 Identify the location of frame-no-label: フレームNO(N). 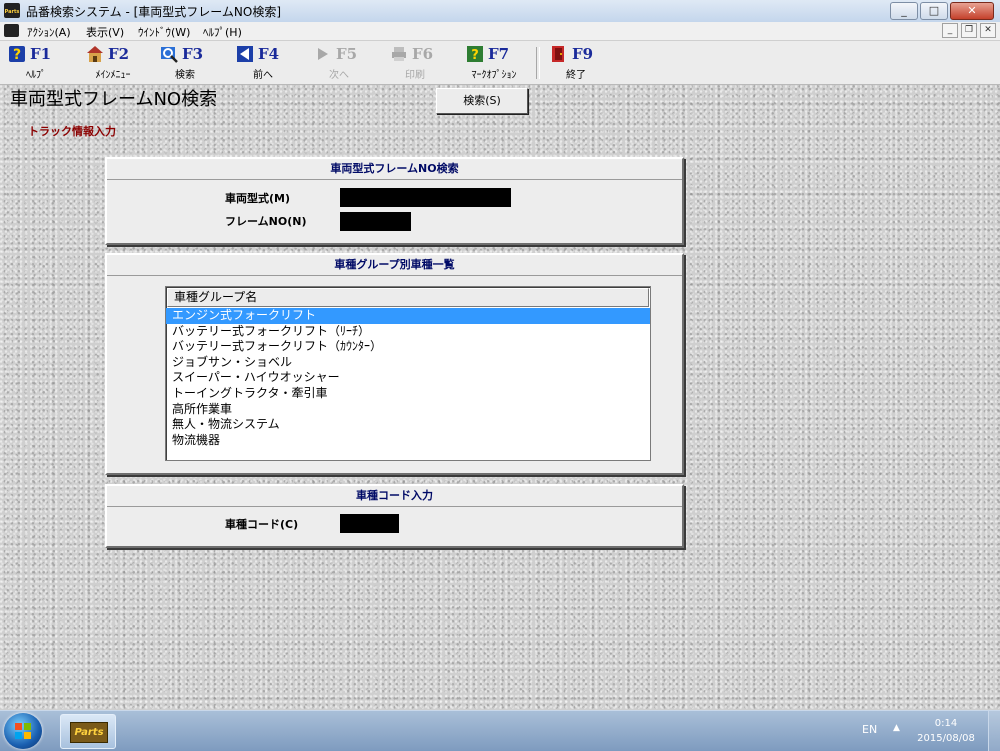
(266, 221).